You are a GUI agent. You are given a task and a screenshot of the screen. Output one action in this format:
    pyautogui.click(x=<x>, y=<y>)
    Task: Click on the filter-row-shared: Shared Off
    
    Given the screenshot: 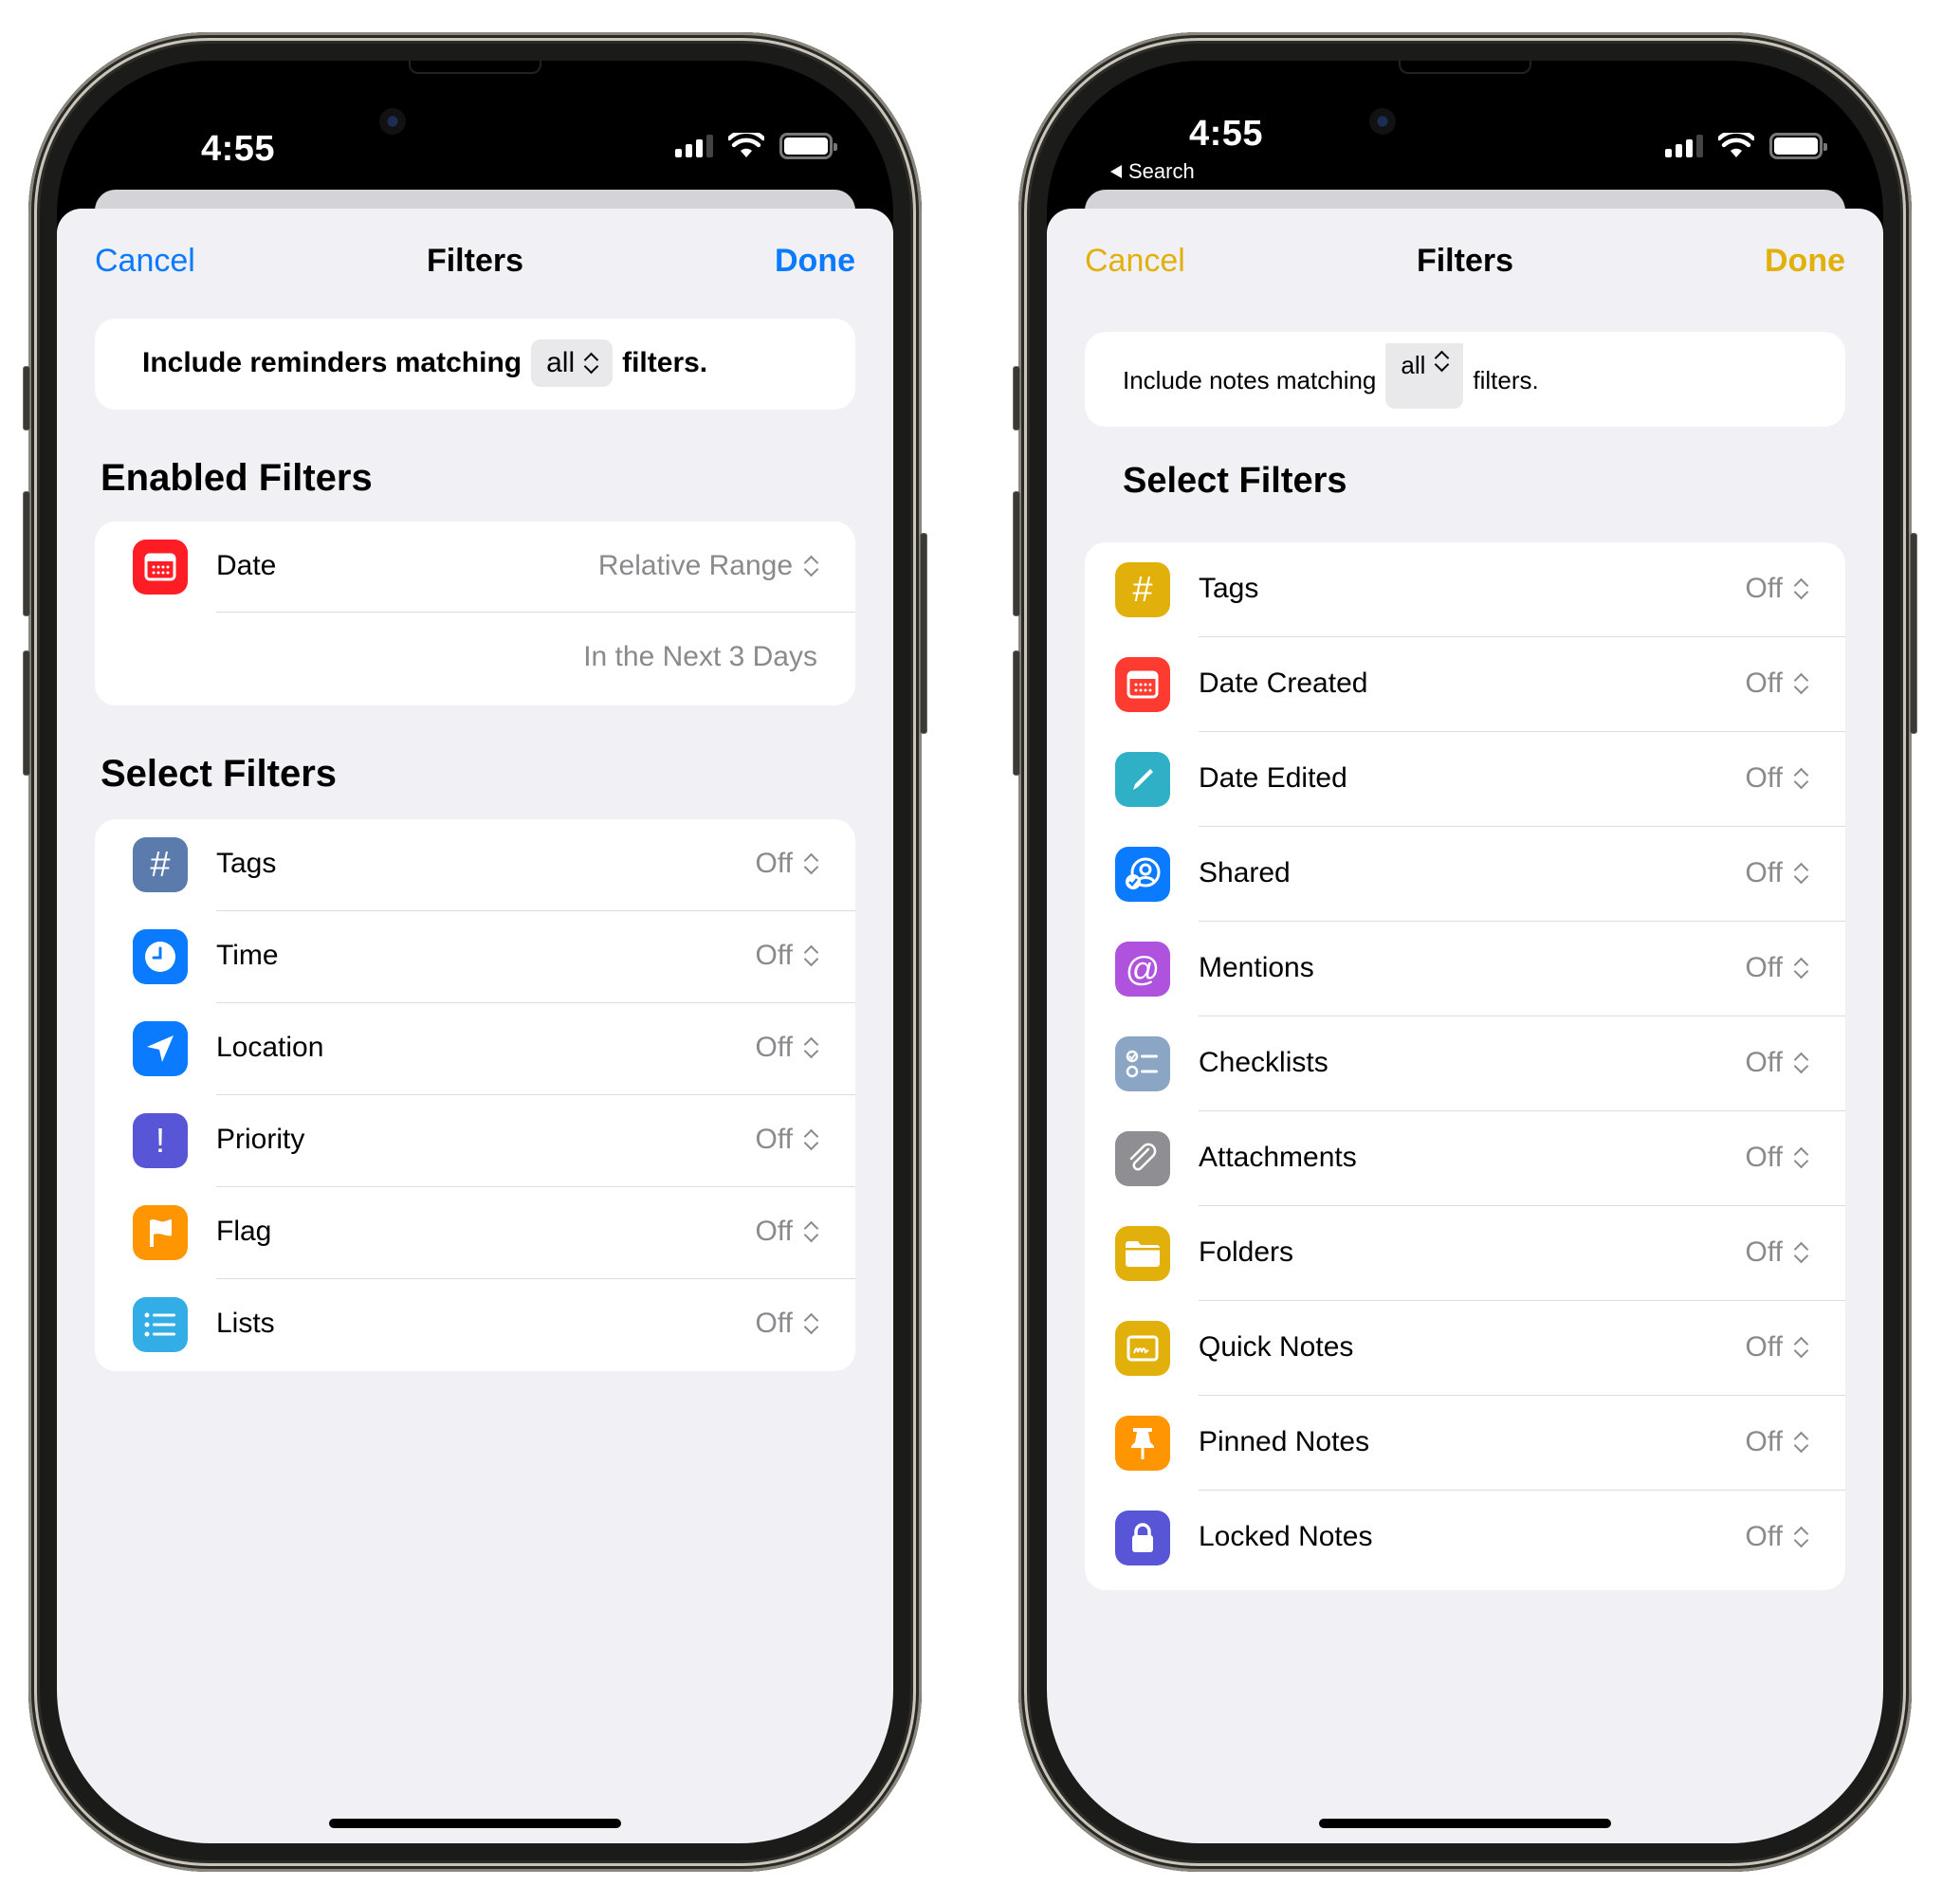 What is the action you would take?
    pyautogui.click(x=1465, y=875)
    